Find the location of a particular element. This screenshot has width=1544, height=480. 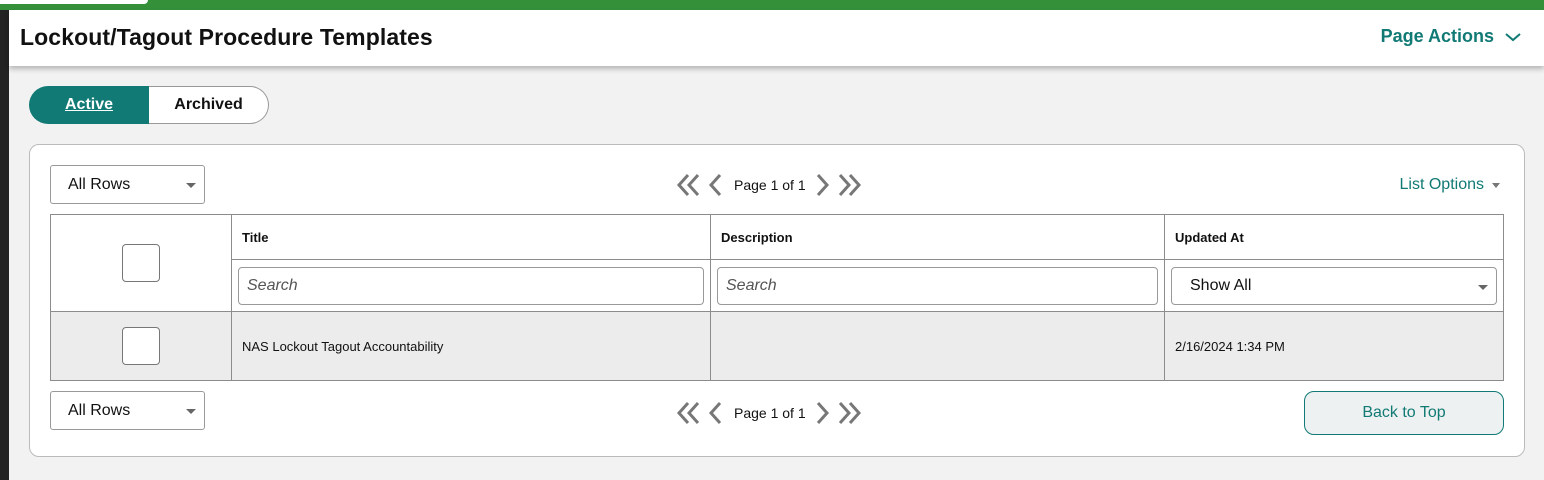

column-header-title: Title is located at coordinates (255, 237).